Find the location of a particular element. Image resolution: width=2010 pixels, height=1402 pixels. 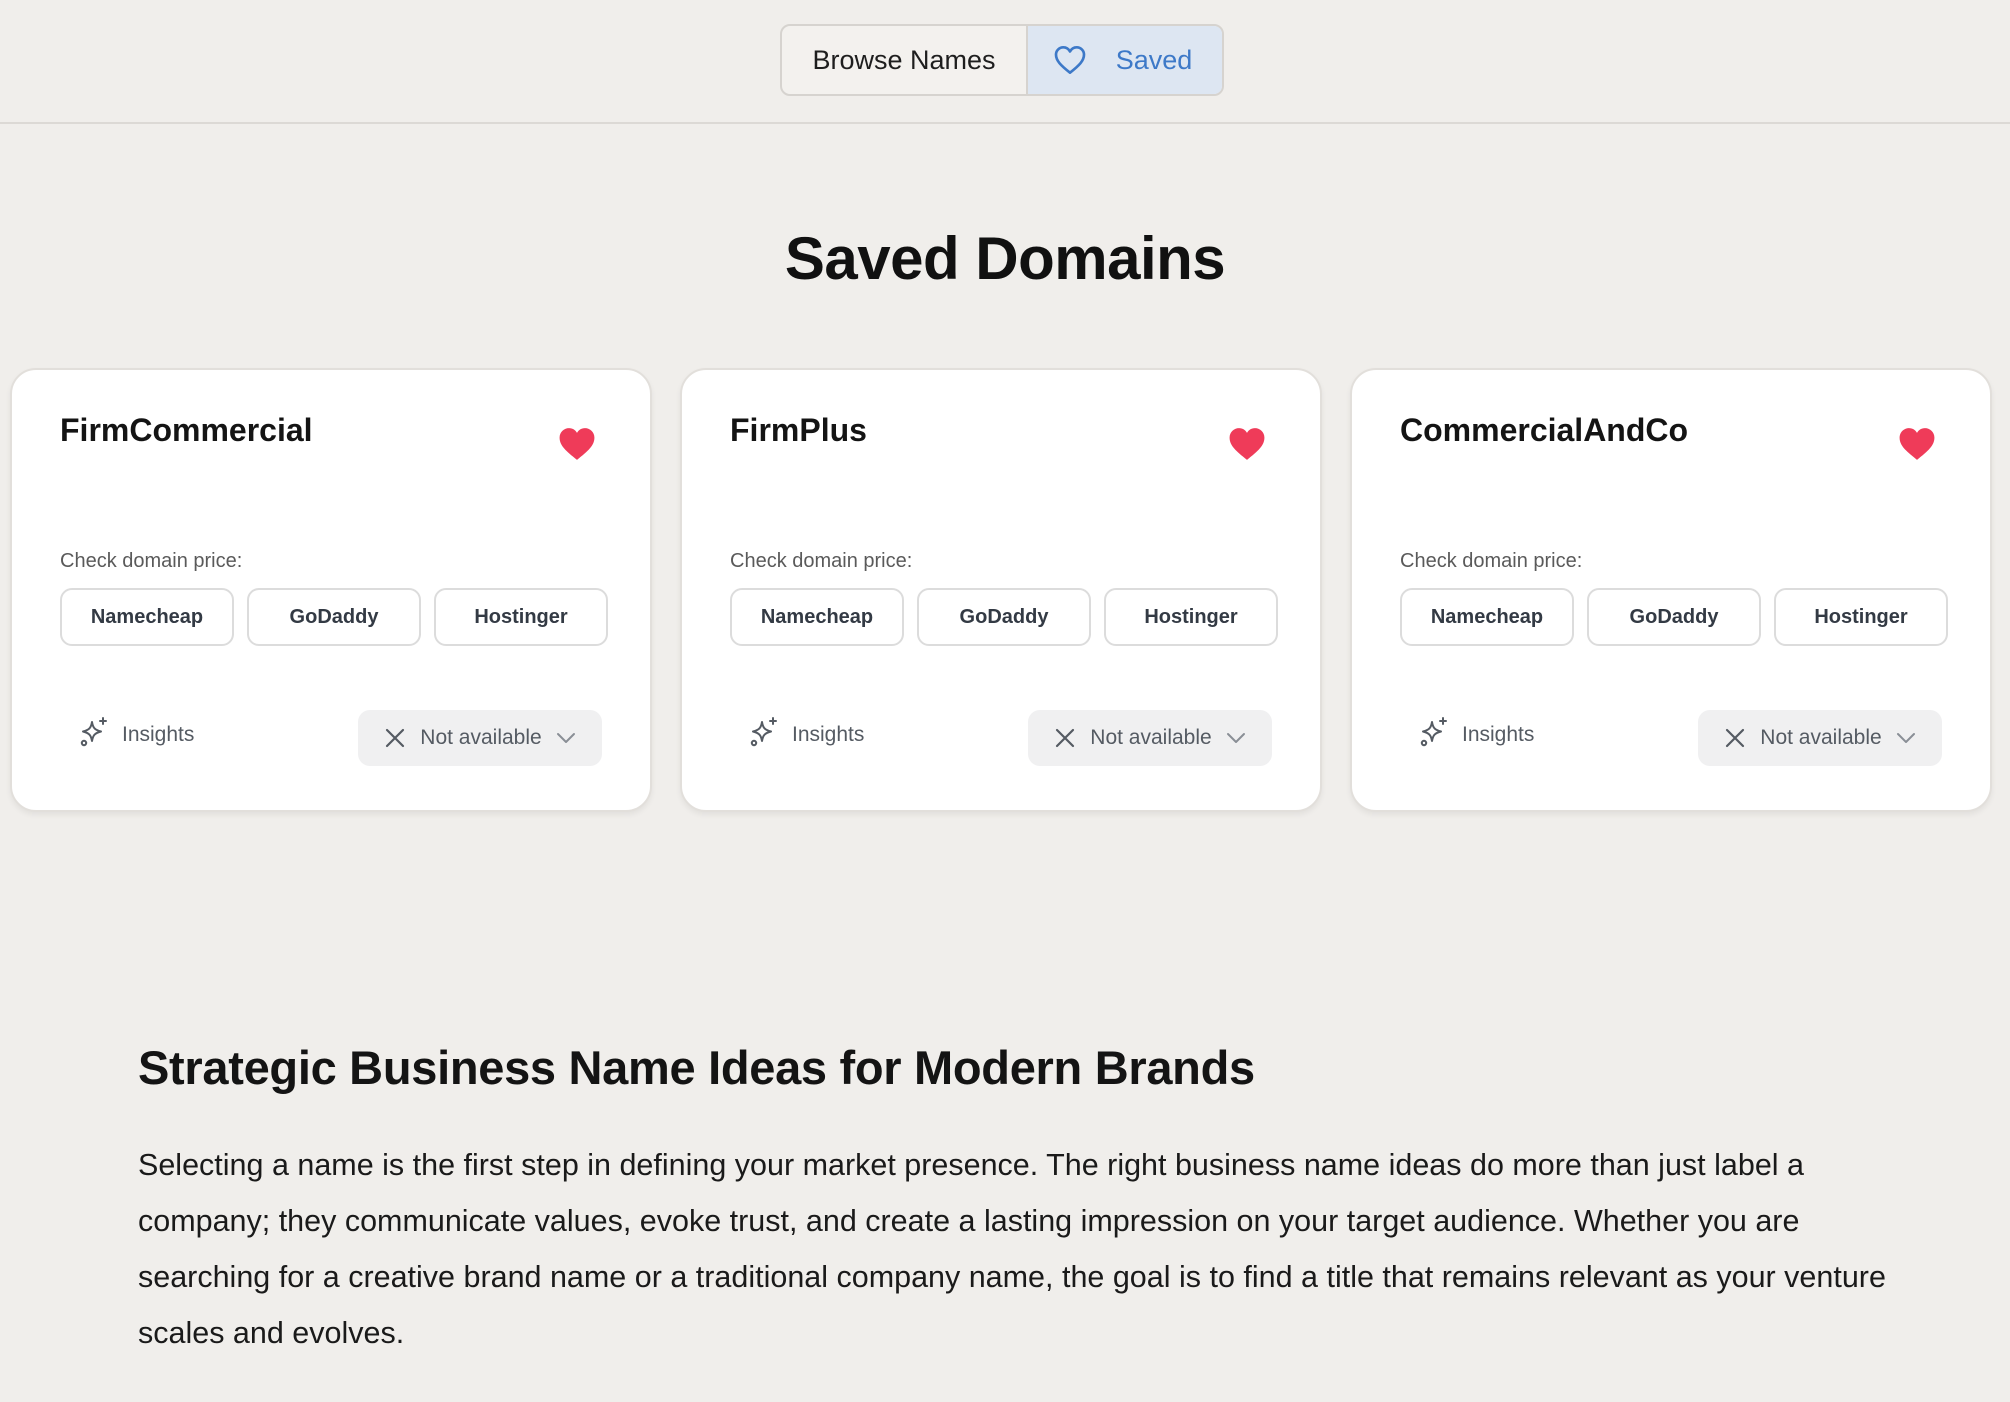

page-title: Saved Domains is located at coordinates (1005, 258).